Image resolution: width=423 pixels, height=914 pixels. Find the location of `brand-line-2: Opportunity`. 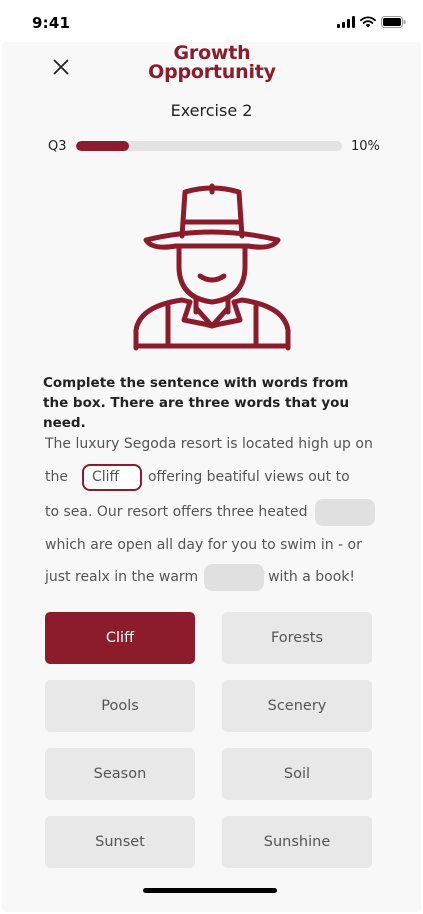

brand-line-2: Opportunity is located at coordinates (212, 72).